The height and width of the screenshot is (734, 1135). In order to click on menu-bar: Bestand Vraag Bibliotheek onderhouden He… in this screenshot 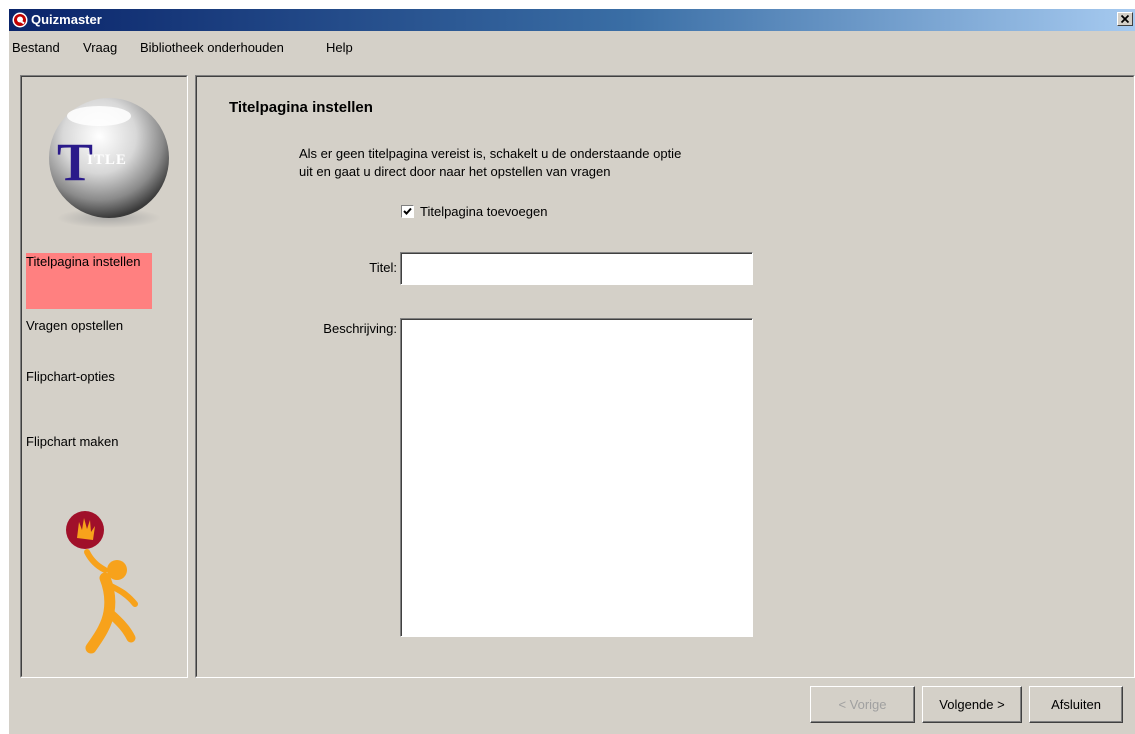, I will do `click(572, 47)`.